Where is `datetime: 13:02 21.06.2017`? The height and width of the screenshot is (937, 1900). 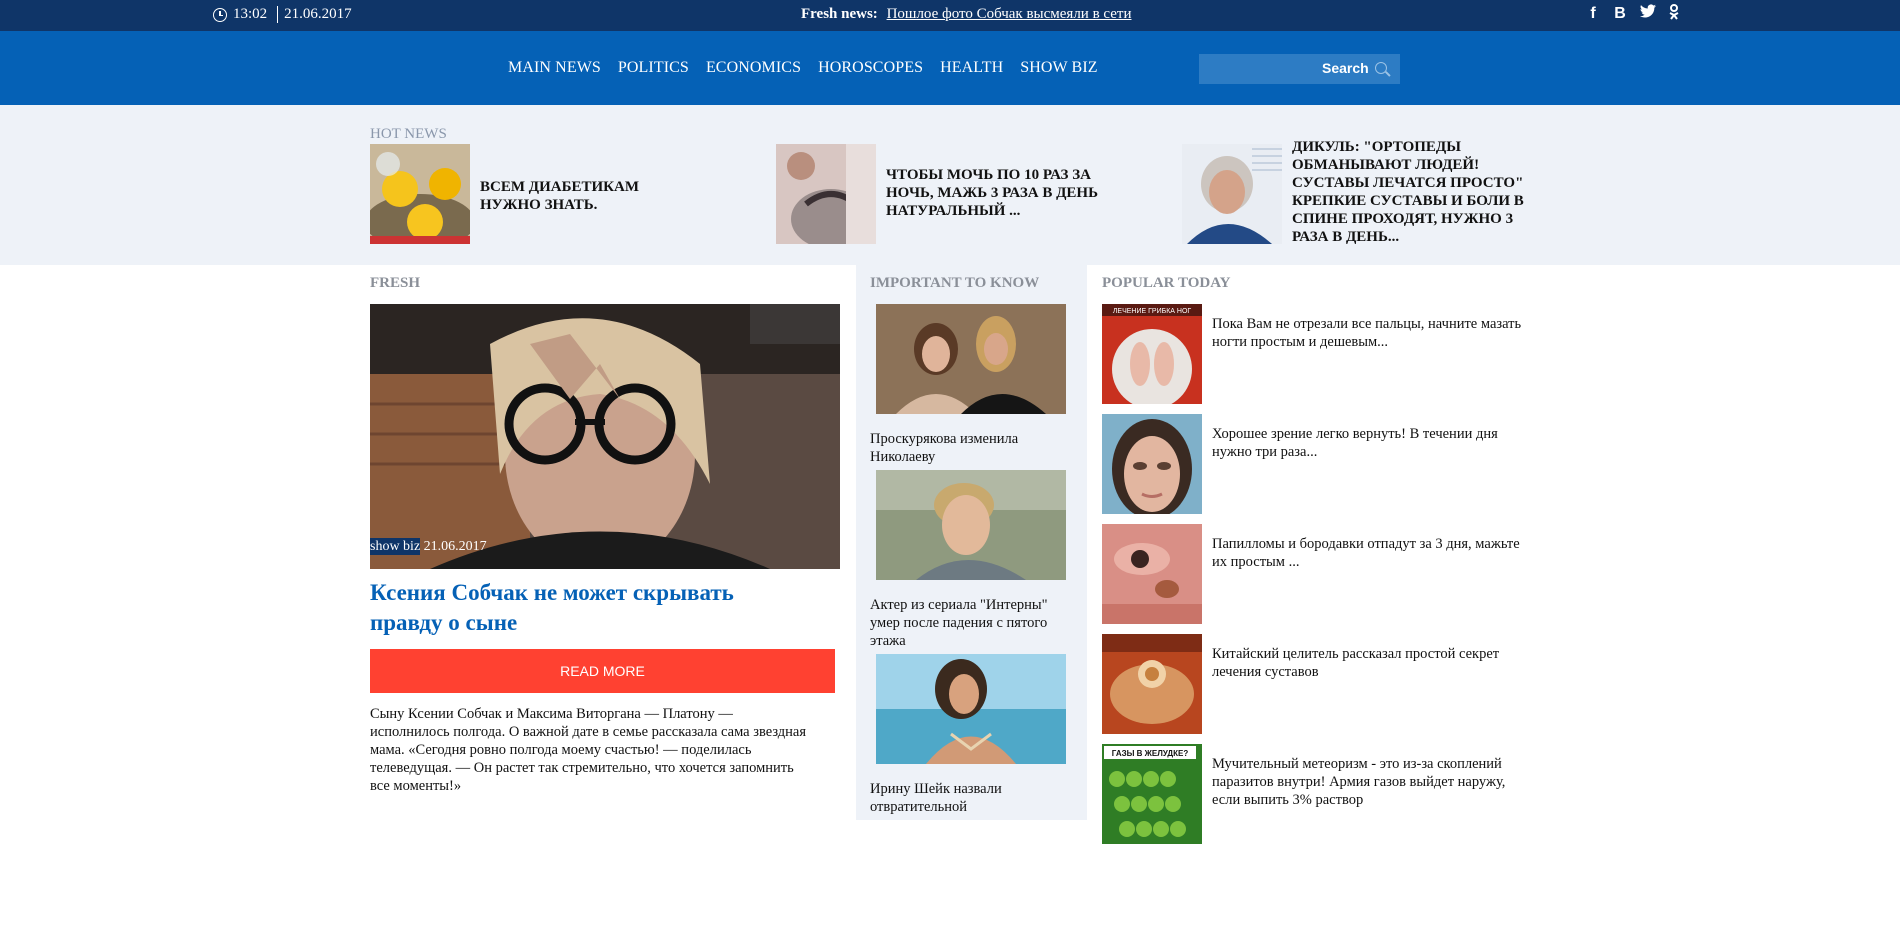 datetime: 13:02 21.06.2017 is located at coordinates (282, 14).